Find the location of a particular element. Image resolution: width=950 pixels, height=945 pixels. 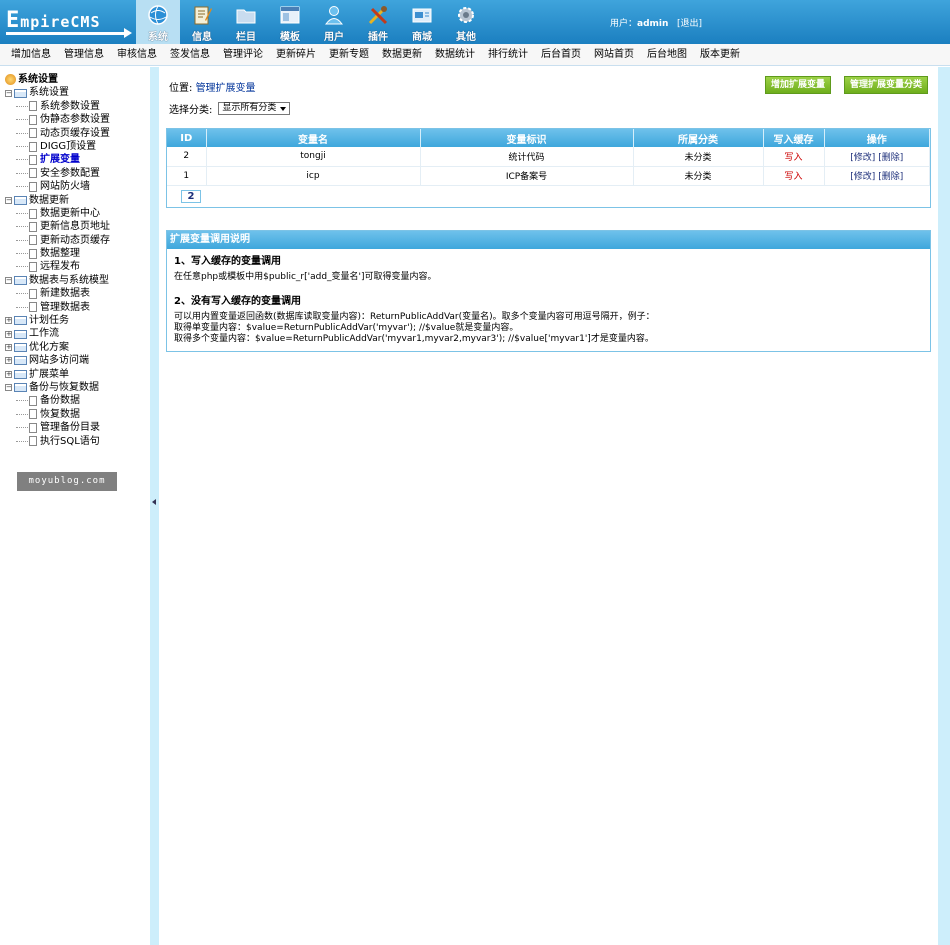

topnav-info: 信息 is located at coordinates (202, 22).